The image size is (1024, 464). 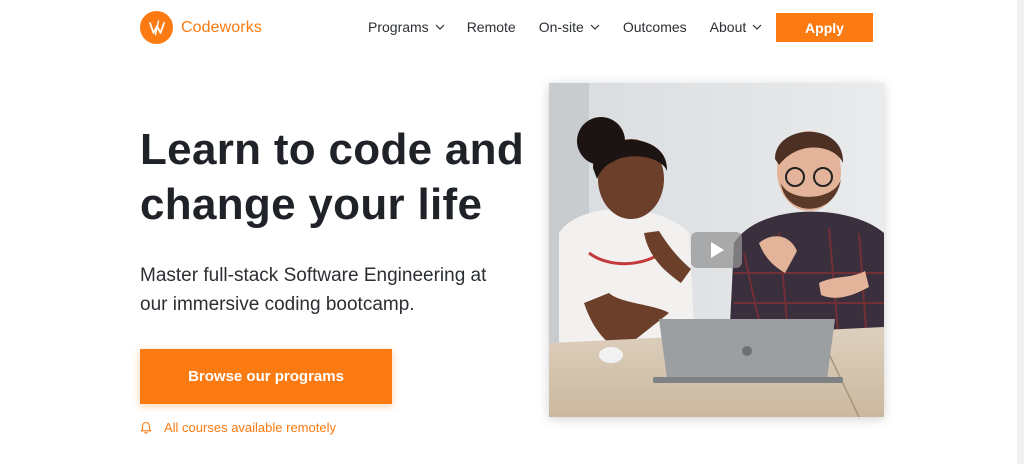 I want to click on nav-item-remote: Remote, so click(x=491, y=27).